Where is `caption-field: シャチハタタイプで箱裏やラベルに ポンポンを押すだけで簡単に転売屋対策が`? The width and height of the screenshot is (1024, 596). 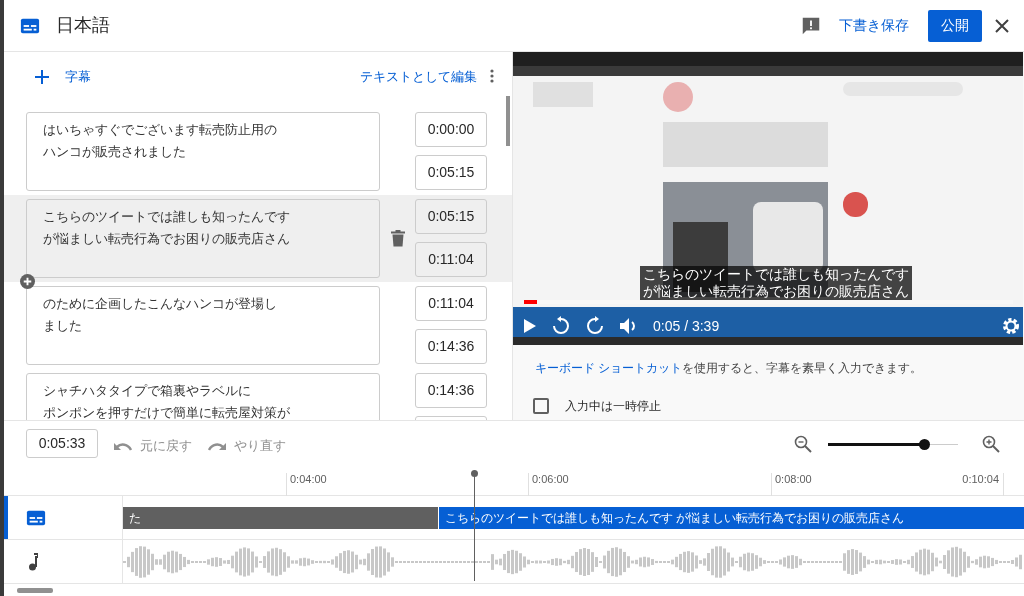 caption-field: シャチハタタイプで箱裏やラベルに ポンポンを押すだけで簡単に転売屋対策が is located at coordinates (203, 396).